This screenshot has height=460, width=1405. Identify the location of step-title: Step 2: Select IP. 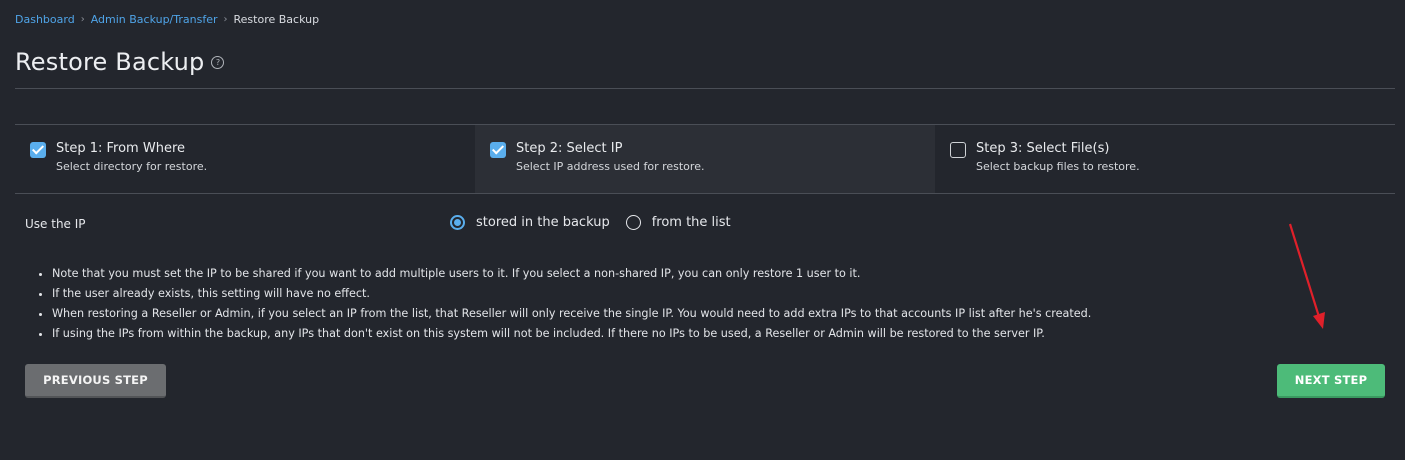
(569, 148).